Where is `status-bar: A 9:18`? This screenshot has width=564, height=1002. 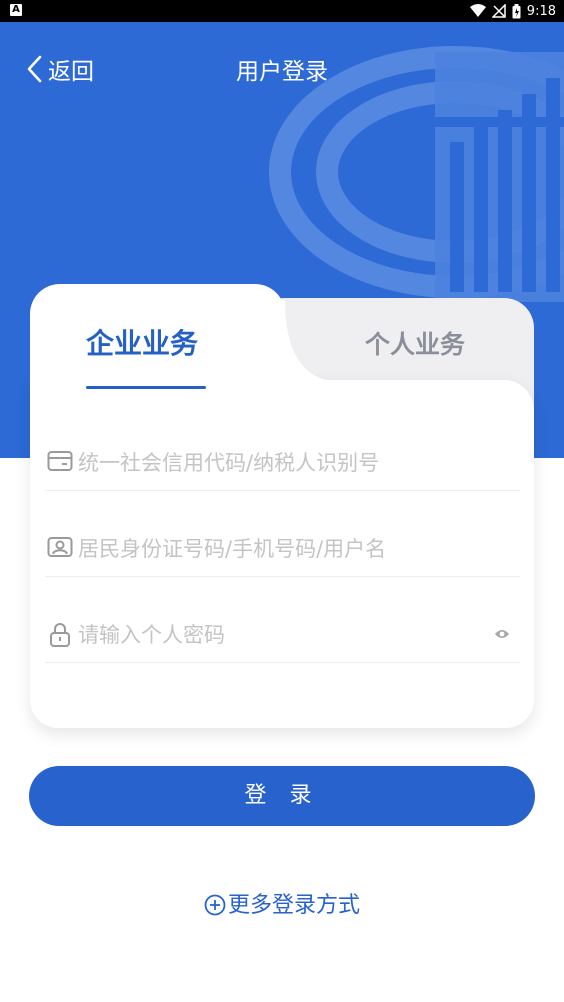
status-bar: A 9:18 is located at coordinates (282, 11).